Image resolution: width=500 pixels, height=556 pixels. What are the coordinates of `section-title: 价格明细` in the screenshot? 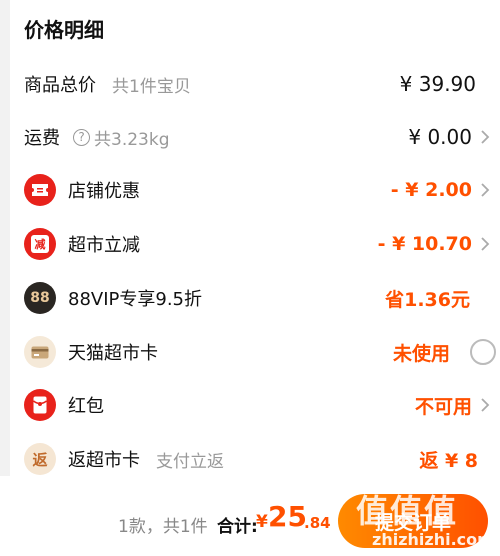 It's located at (64, 30).